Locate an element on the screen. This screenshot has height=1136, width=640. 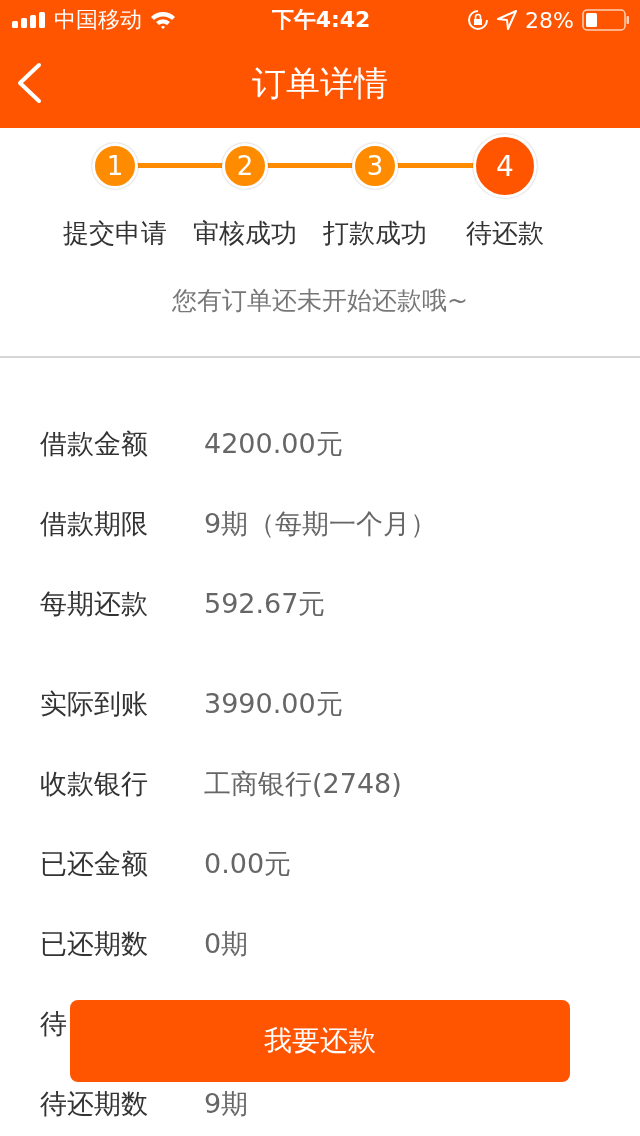
step-number: 4 is located at coordinates (505, 166).